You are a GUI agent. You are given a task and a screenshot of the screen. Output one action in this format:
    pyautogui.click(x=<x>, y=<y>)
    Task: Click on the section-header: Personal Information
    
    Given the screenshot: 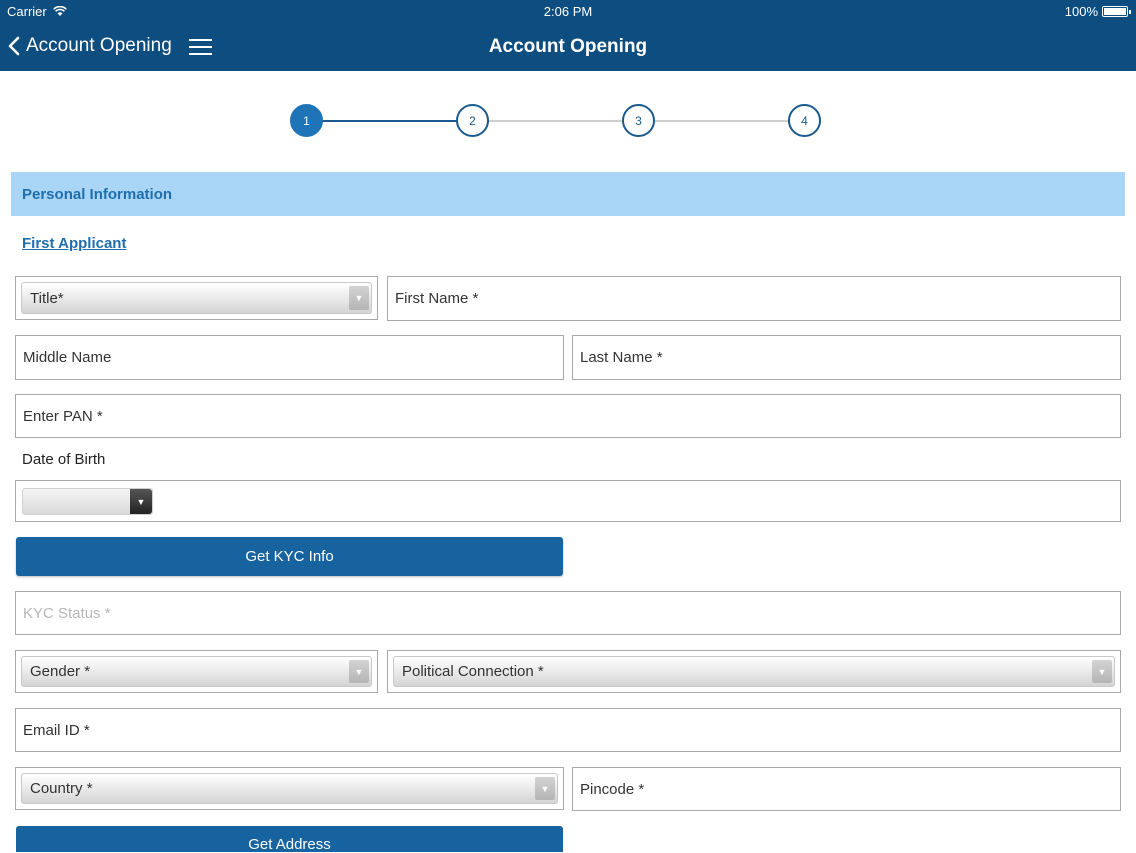 What is the action you would take?
    pyautogui.click(x=568, y=194)
    